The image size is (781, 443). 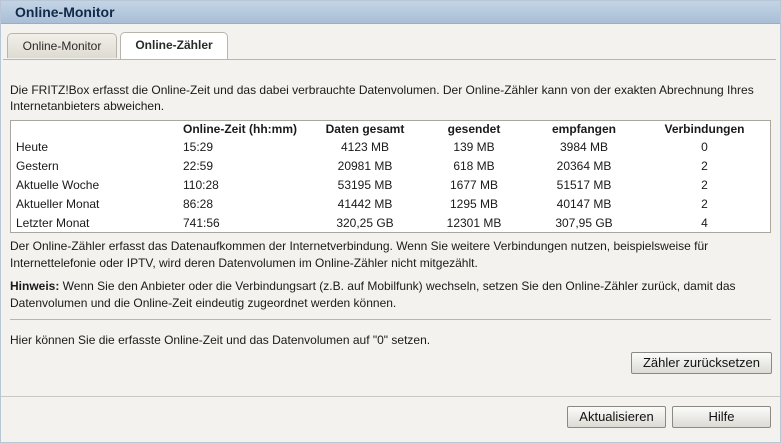 What do you see at coordinates (704, 129) in the screenshot?
I see `column-header-connections: Verbindungen` at bounding box center [704, 129].